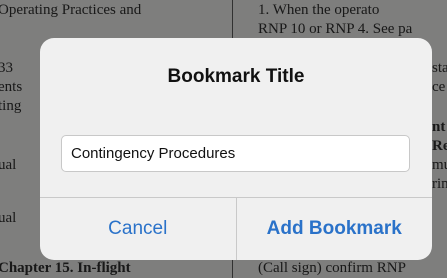  I want to click on add-bookmark-button: Add Bookmark, so click(335, 229).